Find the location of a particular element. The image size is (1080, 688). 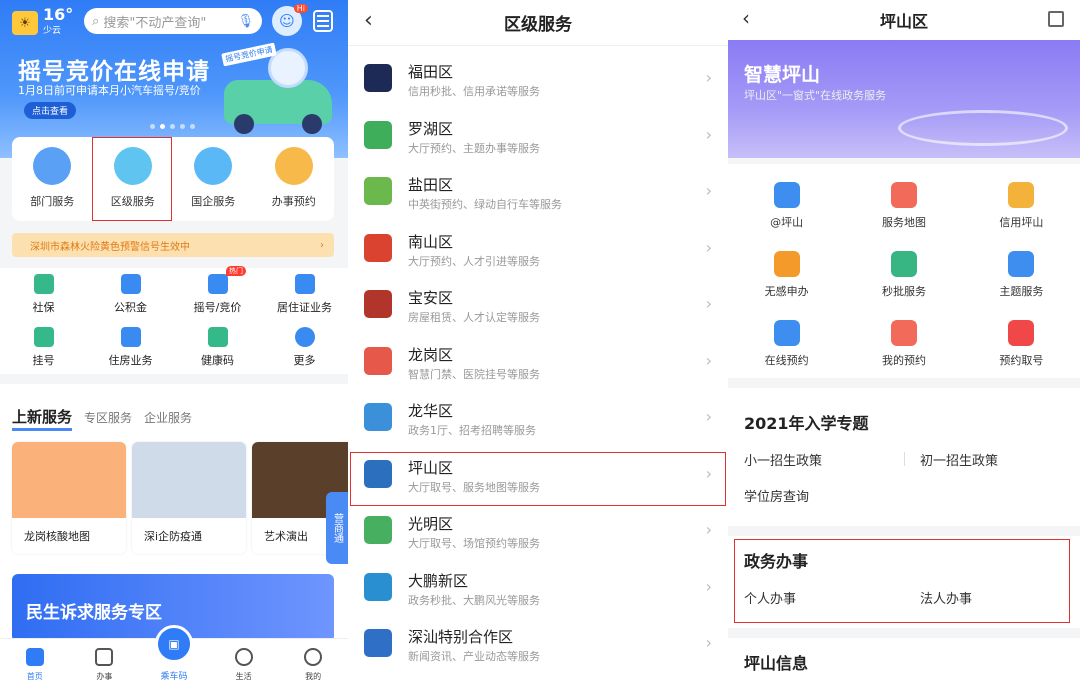

service-label: @坪山 is located at coordinates (787, 223).